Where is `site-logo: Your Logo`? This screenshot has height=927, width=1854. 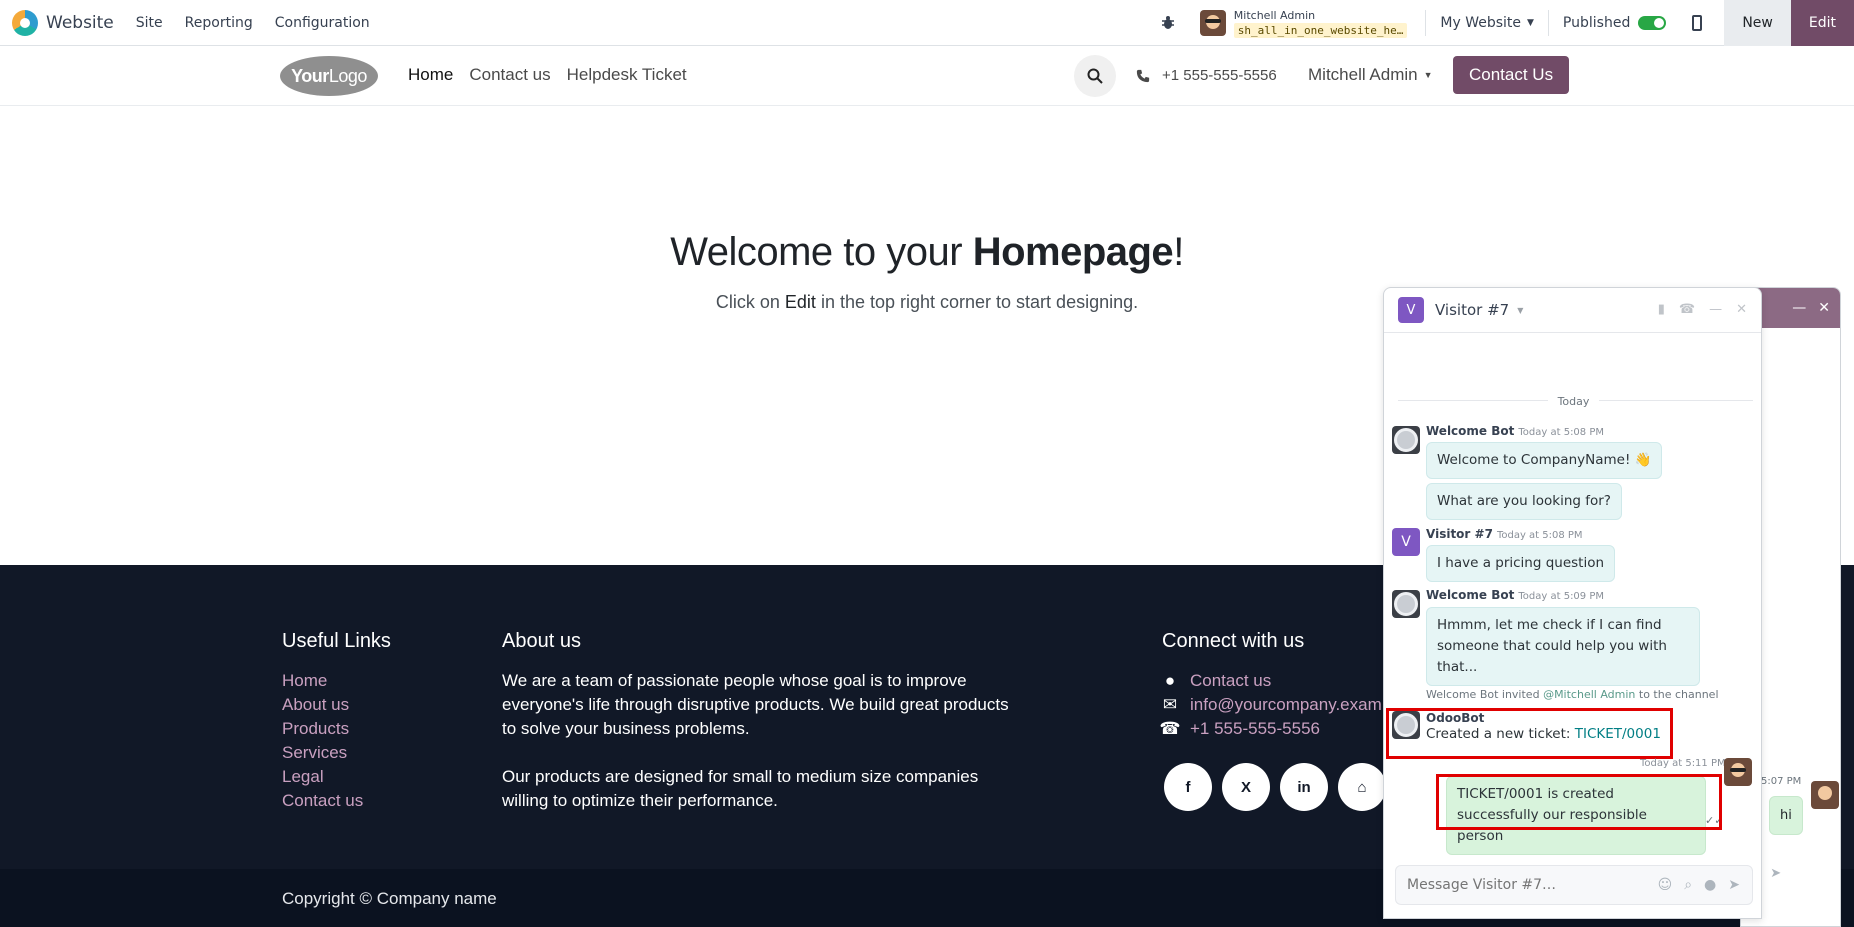
site-logo: Your Logo is located at coordinates (329, 76).